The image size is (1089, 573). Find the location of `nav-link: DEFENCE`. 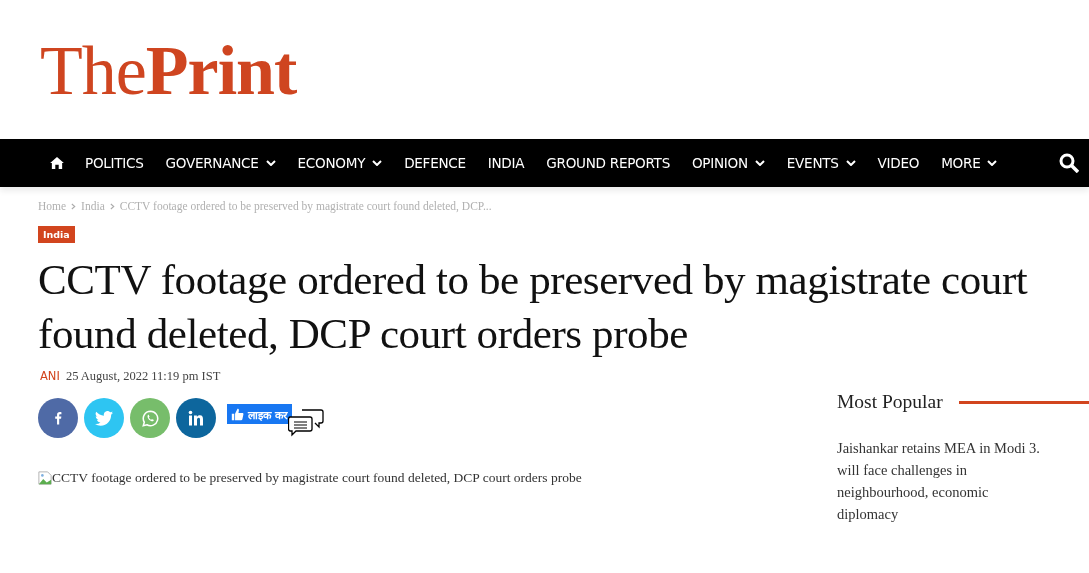

nav-link: DEFENCE is located at coordinates (435, 163).